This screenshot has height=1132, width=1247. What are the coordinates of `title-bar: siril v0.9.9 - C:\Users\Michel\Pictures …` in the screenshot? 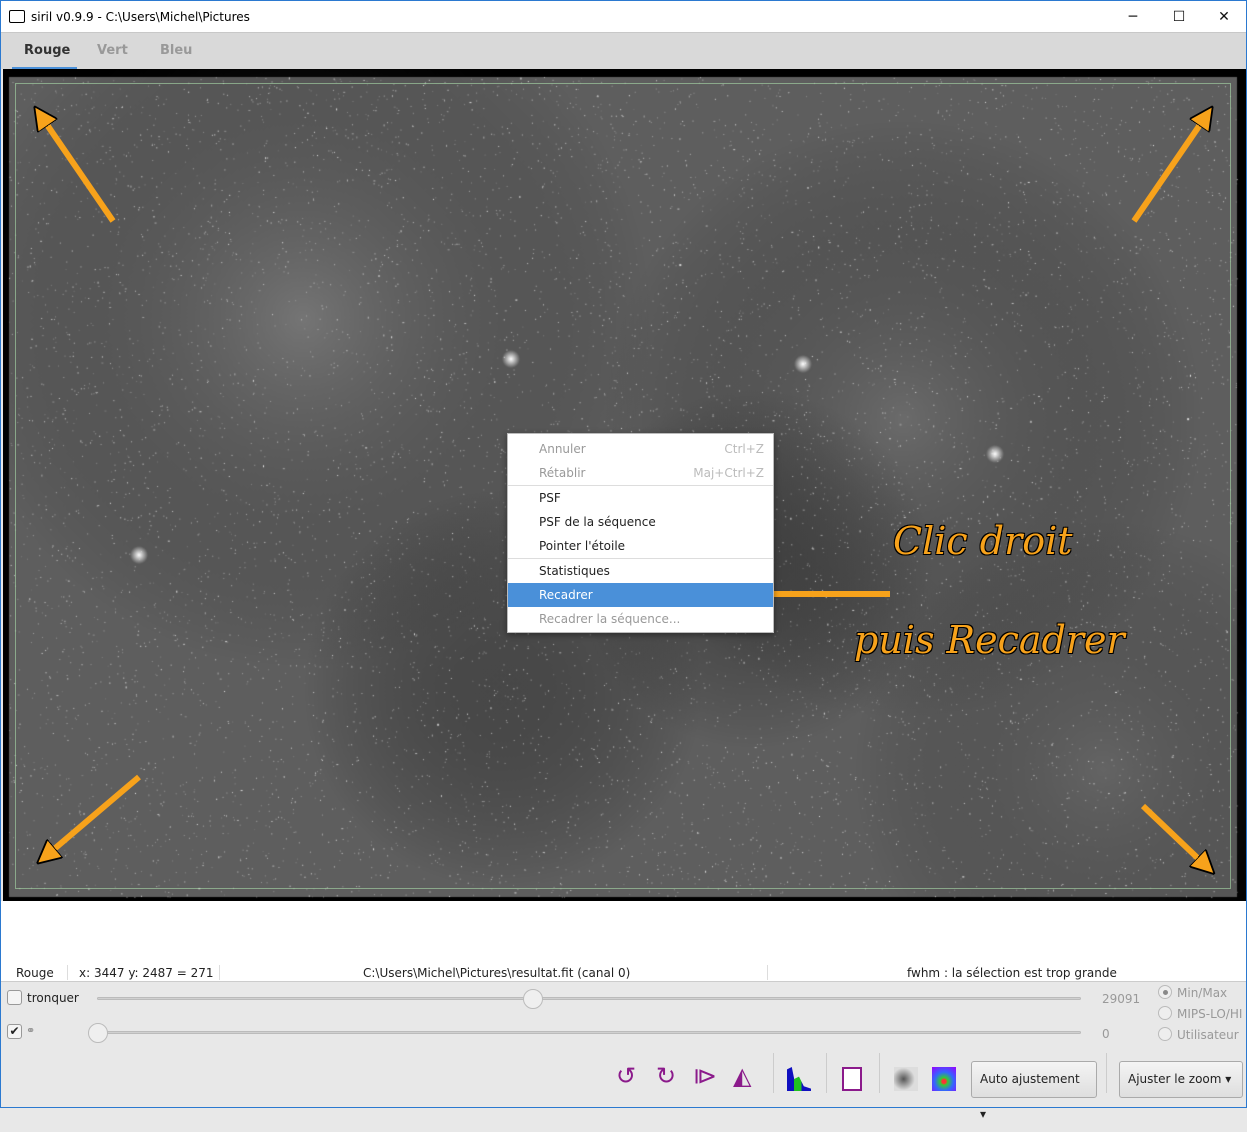 It's located at (623, 16).